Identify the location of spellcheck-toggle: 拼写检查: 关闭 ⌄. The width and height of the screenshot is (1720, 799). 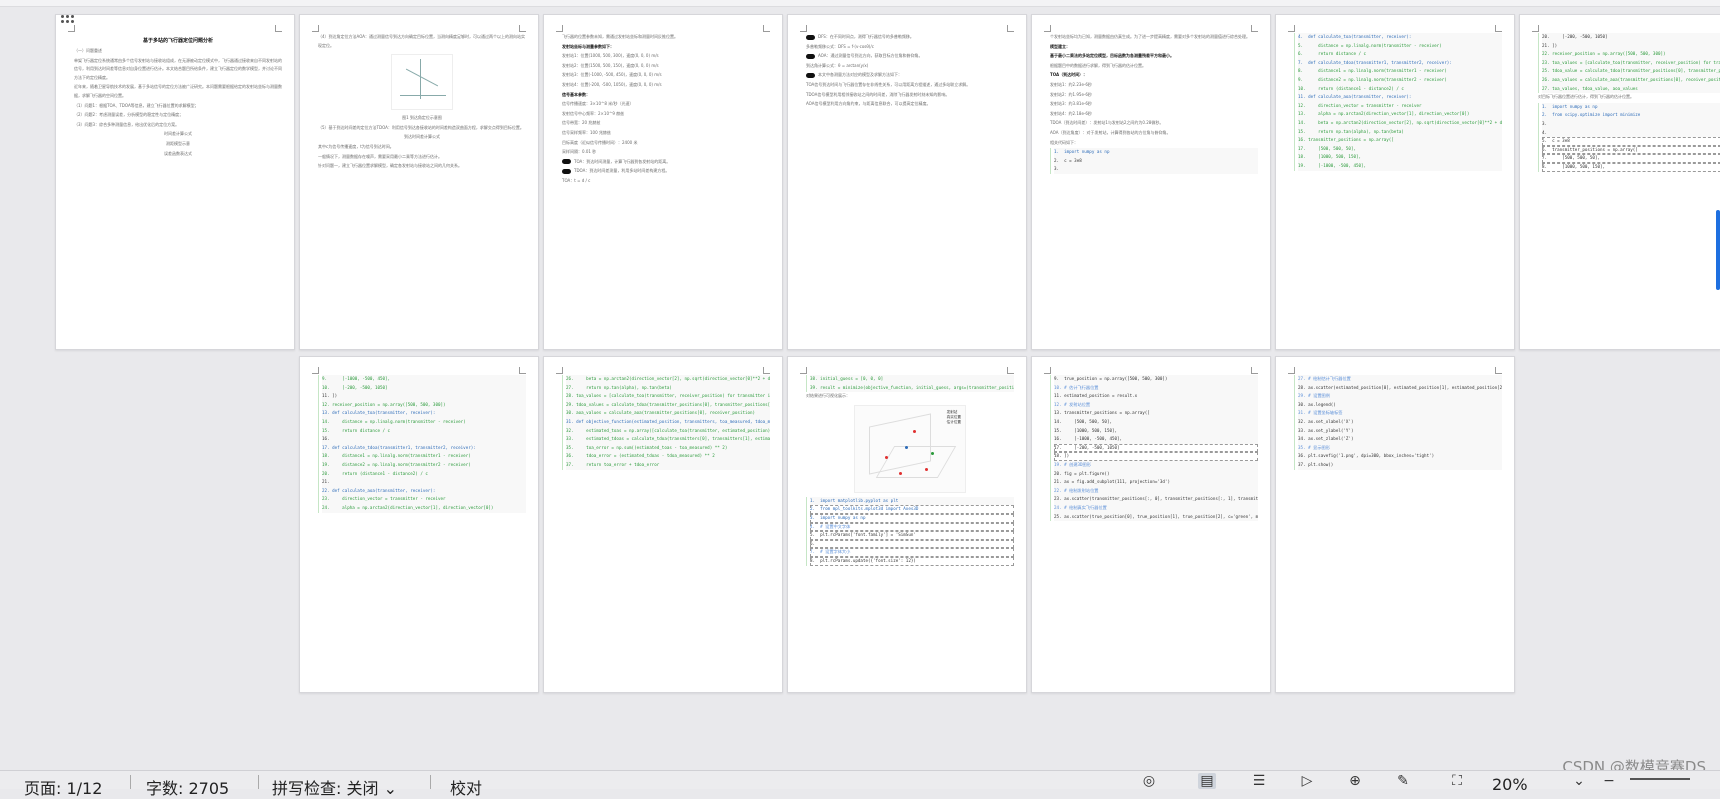
(334, 787).